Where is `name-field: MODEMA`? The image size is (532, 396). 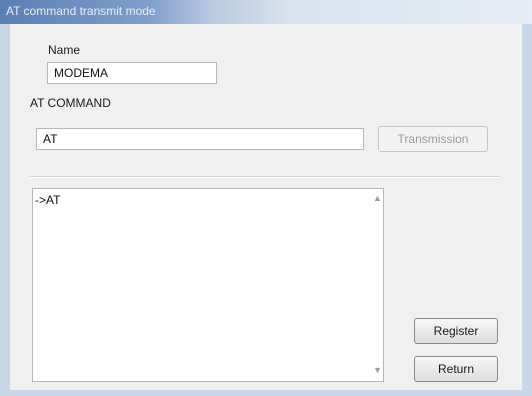 name-field: MODEMA is located at coordinates (132, 73).